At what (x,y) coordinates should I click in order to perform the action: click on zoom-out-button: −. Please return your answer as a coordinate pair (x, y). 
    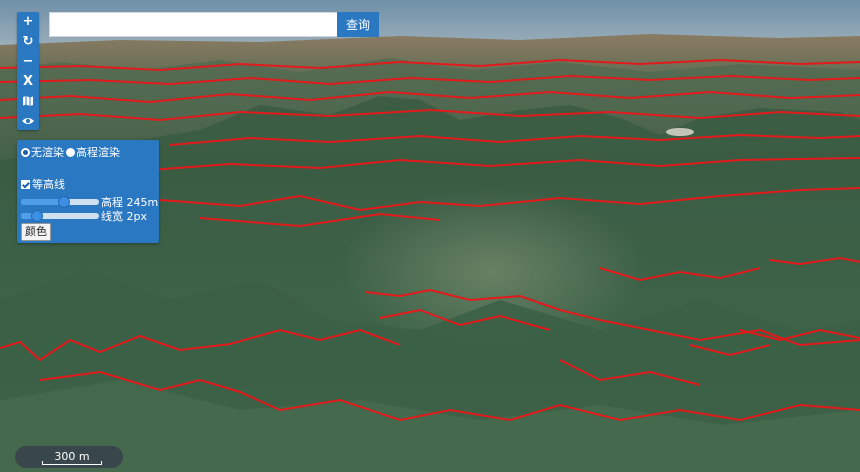
    Looking at the image, I should click on (28, 61).